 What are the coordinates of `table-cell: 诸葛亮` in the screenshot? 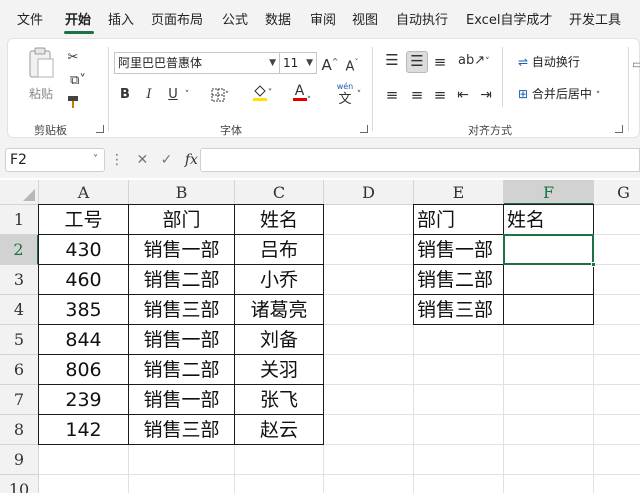 It's located at (279, 310).